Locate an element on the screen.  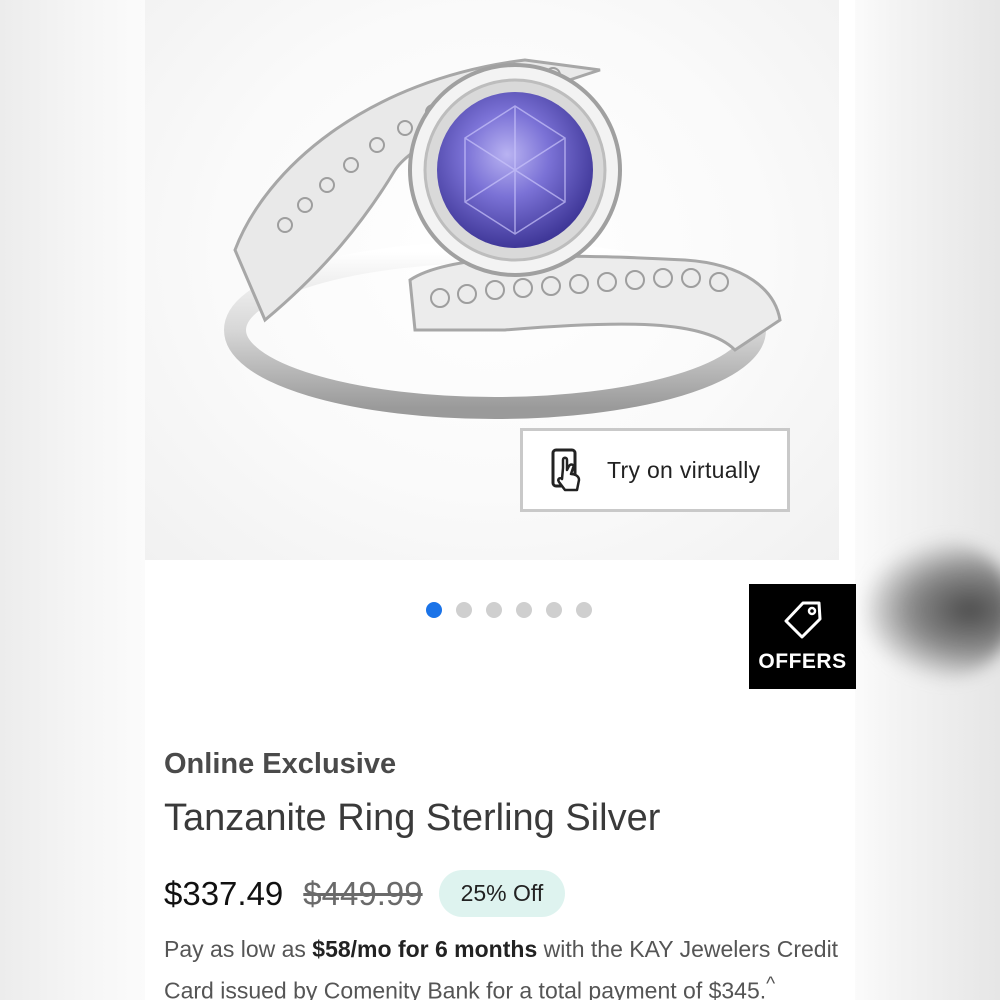
discount-badge: 25% Off is located at coordinates (502, 893).